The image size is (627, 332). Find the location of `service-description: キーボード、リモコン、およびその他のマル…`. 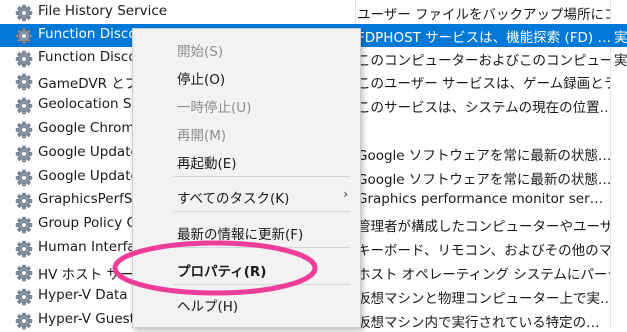

service-description: キーボード、リモコン、およびその他のマル… is located at coordinates (483, 251).